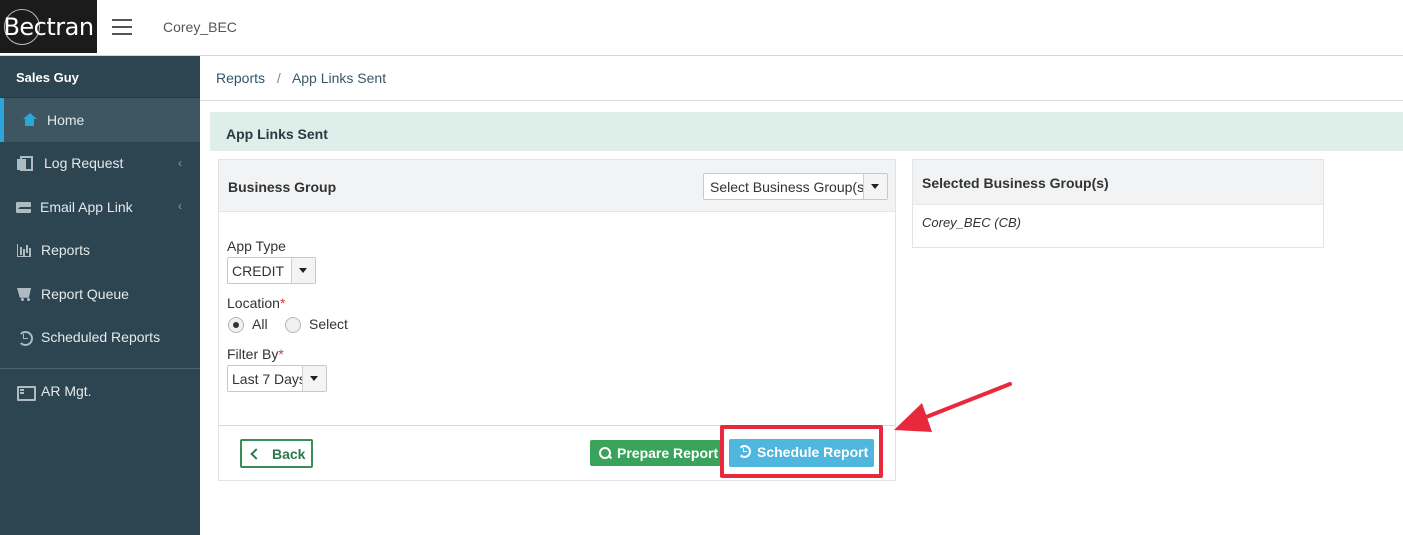 This screenshot has height=535, width=1403. What do you see at coordinates (100, 251) in the screenshot?
I see `sidebar-item-reports: Reports` at bounding box center [100, 251].